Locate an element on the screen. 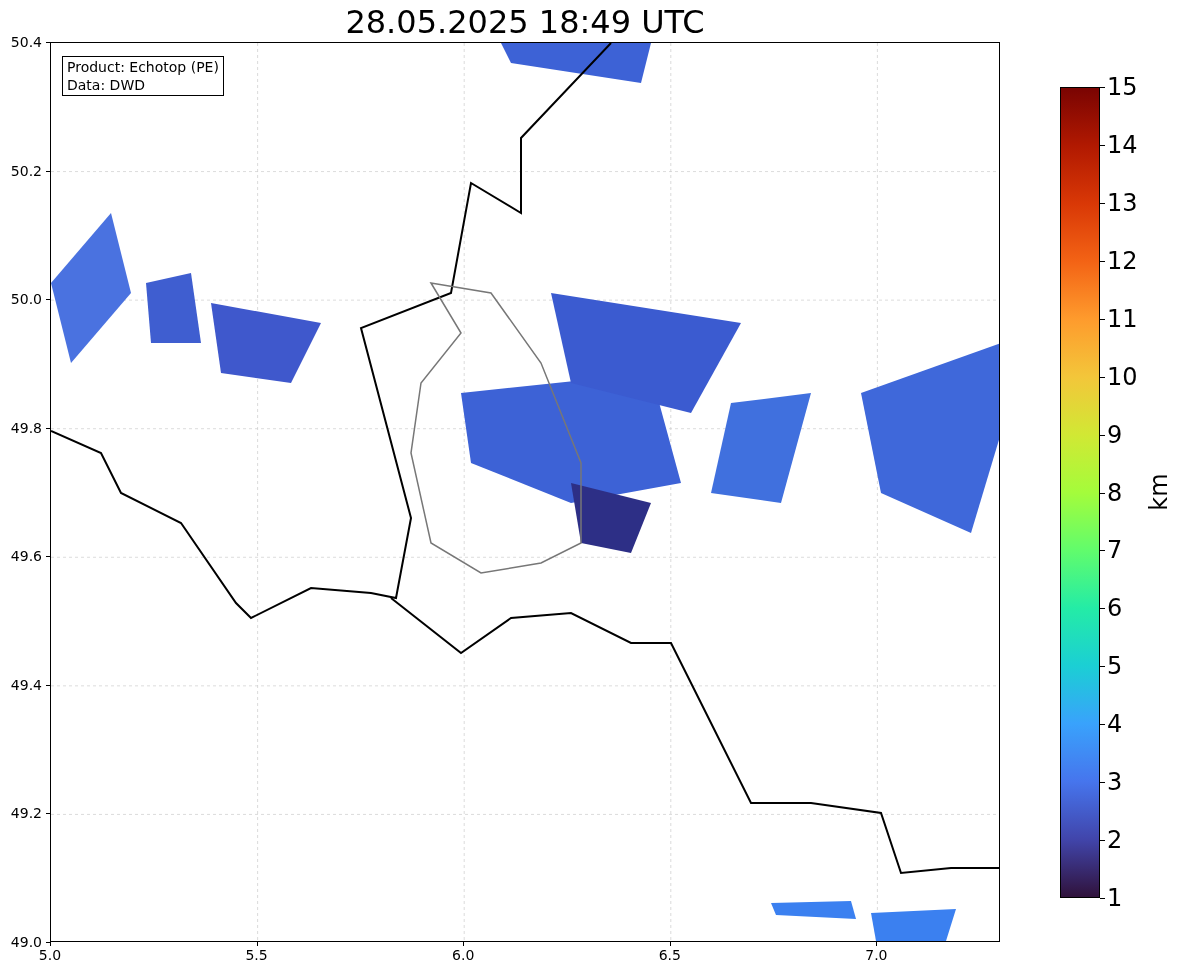  axis-tick-label: 5.0 is located at coordinates (50, 955).